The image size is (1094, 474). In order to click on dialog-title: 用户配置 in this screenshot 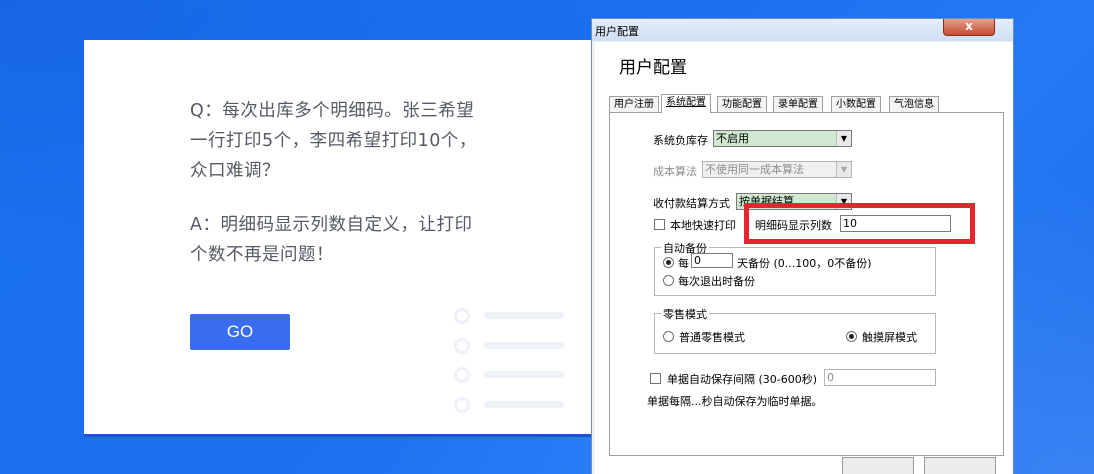, I will do `click(617, 31)`.